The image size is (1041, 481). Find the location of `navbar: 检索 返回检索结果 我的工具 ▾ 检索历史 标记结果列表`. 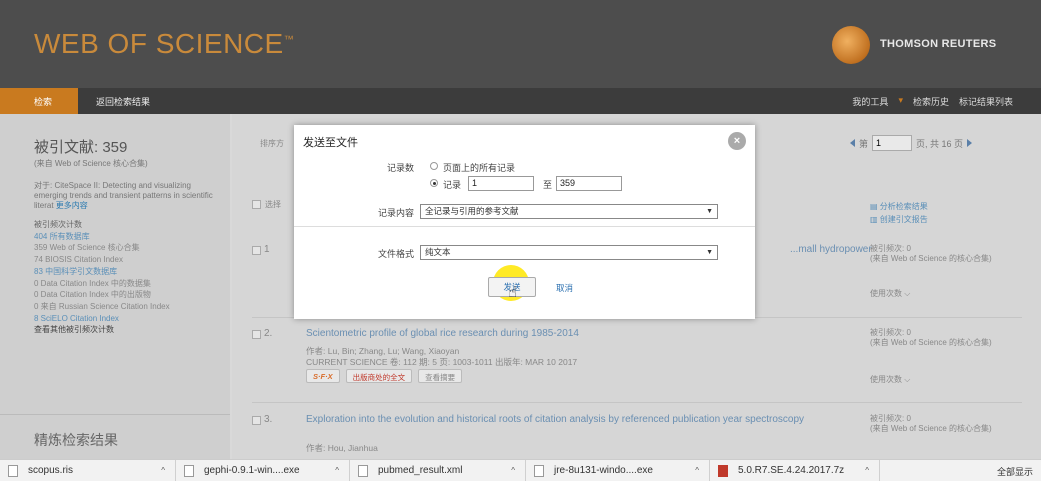

navbar: 检索 返回检索结果 我的工具 ▾ 检索历史 标记结果列表 is located at coordinates (520, 101).